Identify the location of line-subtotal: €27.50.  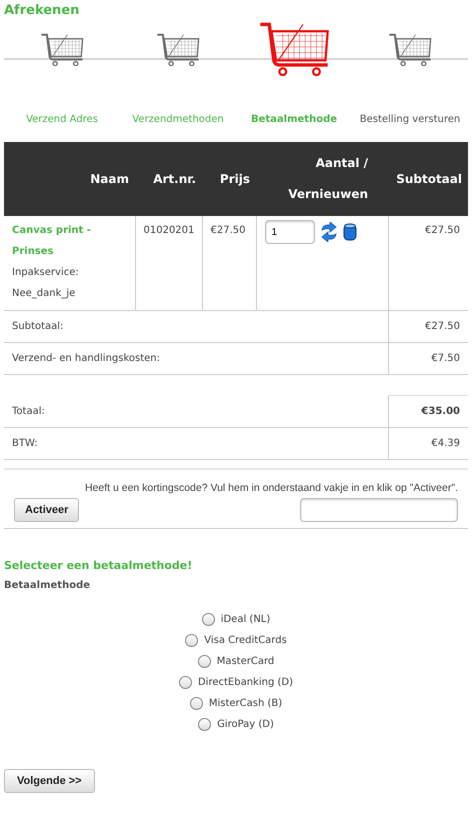
(442, 230).